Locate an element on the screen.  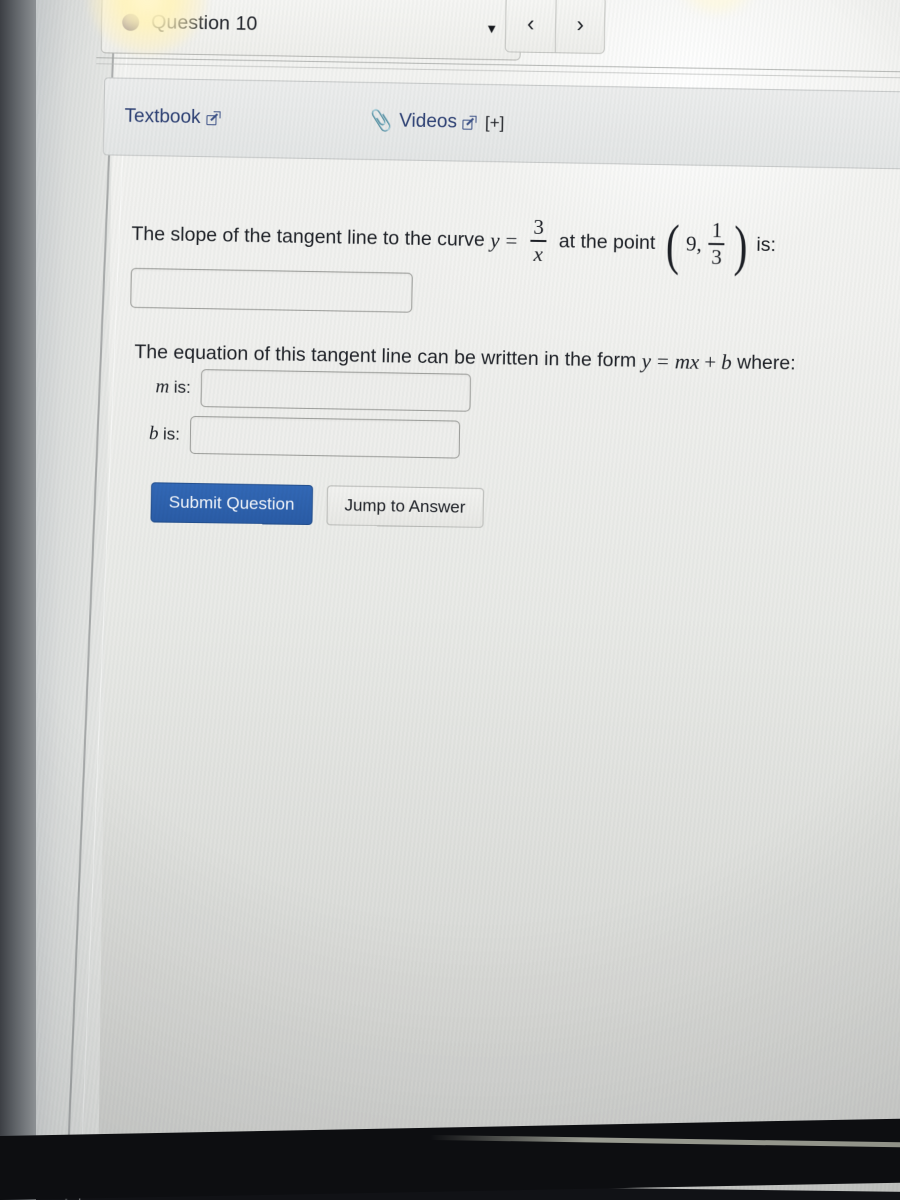
resource-bar: Textbook 📎 Videos [+] is located at coordinates (501, 123).